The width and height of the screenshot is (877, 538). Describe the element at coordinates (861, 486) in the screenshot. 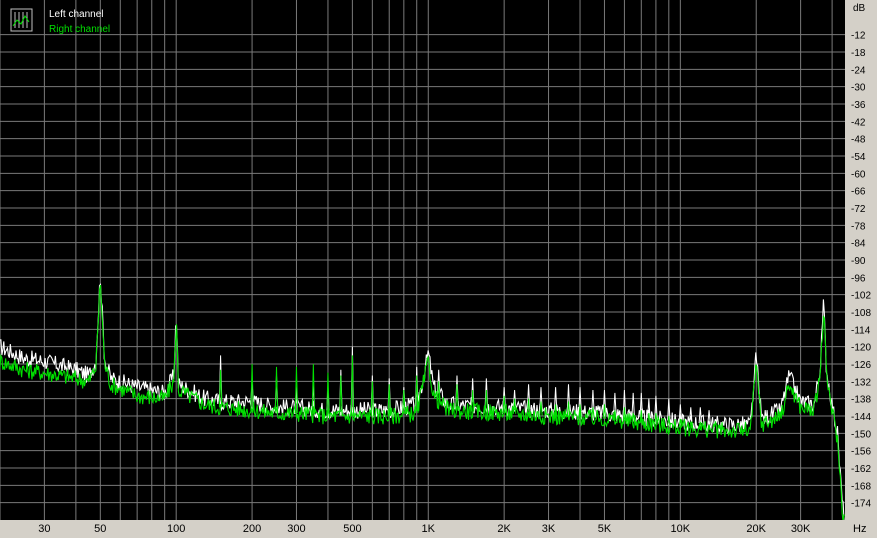

I see `y-tick-label: -168` at that location.